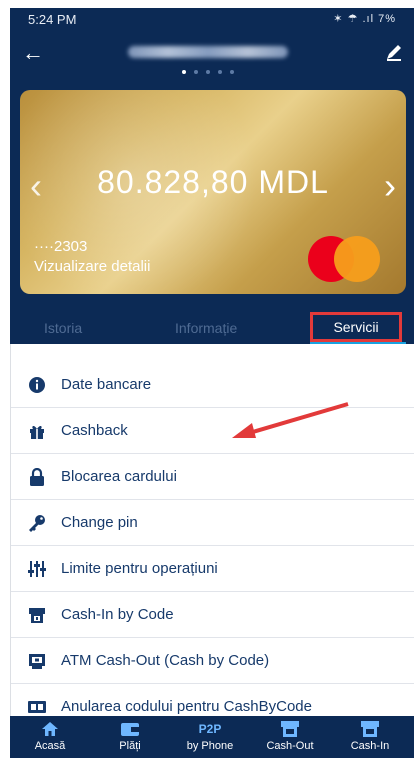  What do you see at coordinates (212, 20) in the screenshot?
I see `status-bar: 5:24 PM ✶ ☂ .ıl 7%` at bounding box center [212, 20].